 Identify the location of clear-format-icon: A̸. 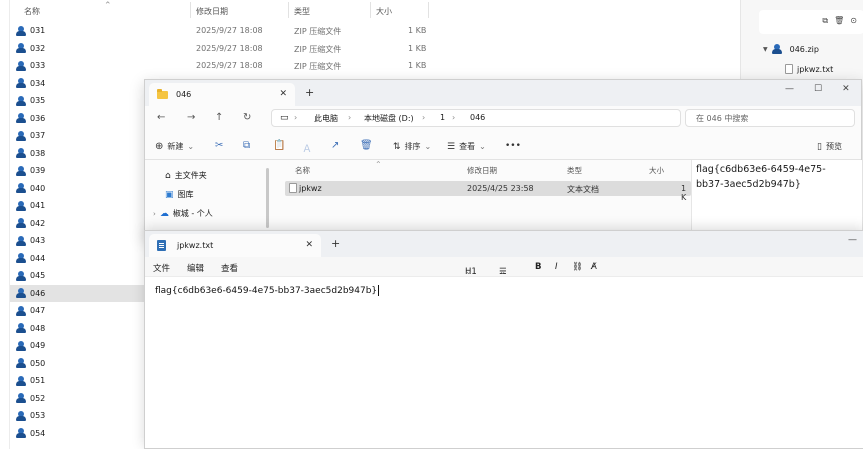
(594, 267).